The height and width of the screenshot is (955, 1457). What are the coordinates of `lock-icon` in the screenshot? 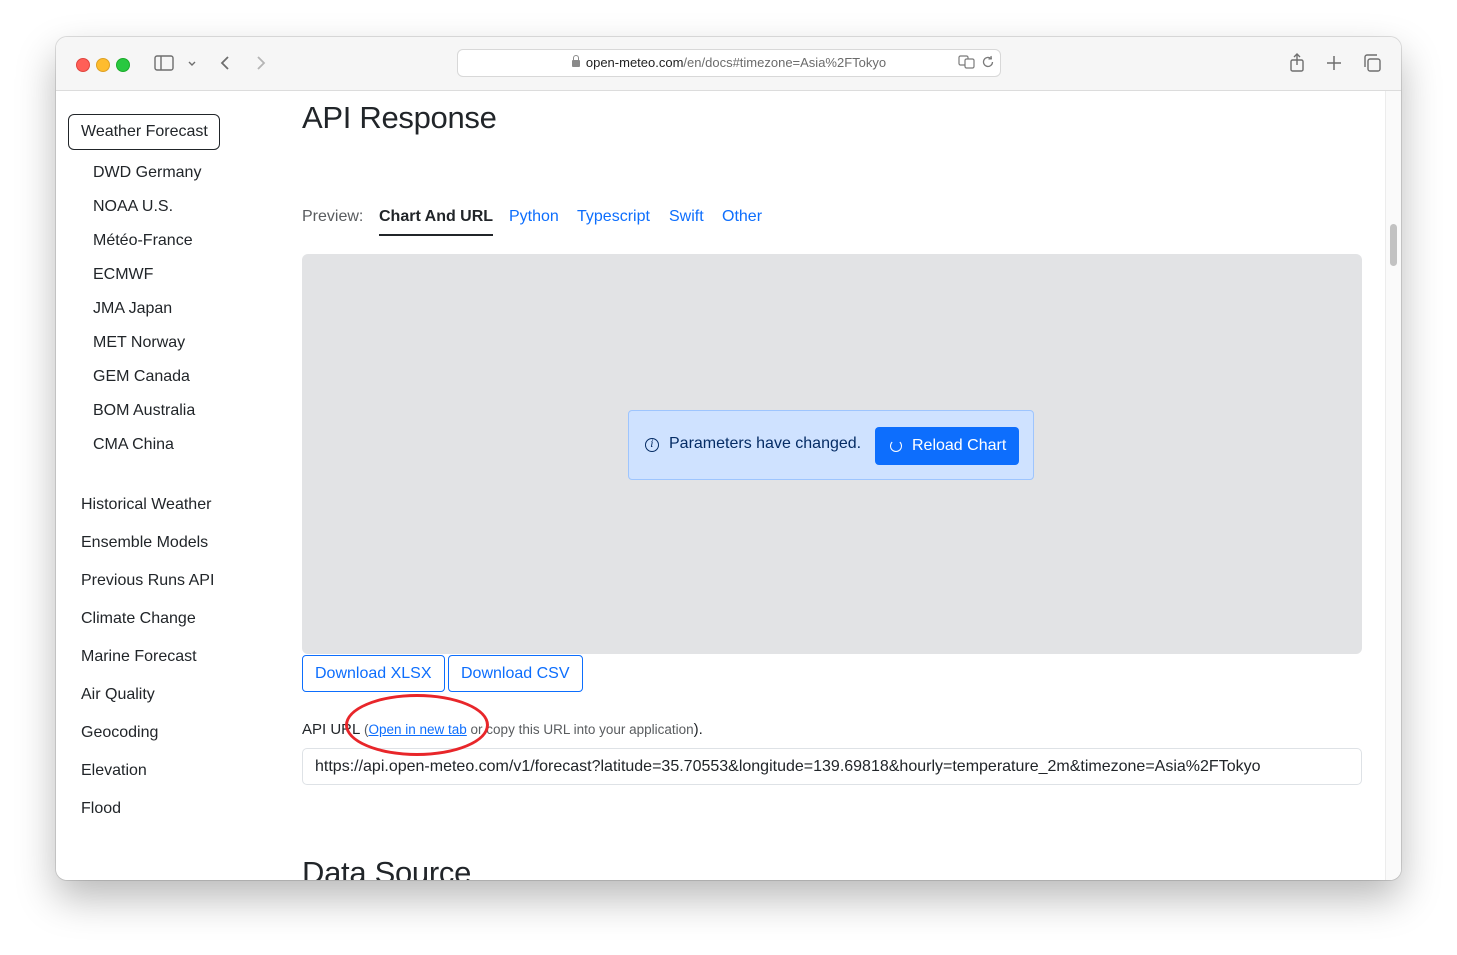 It's located at (575, 61).